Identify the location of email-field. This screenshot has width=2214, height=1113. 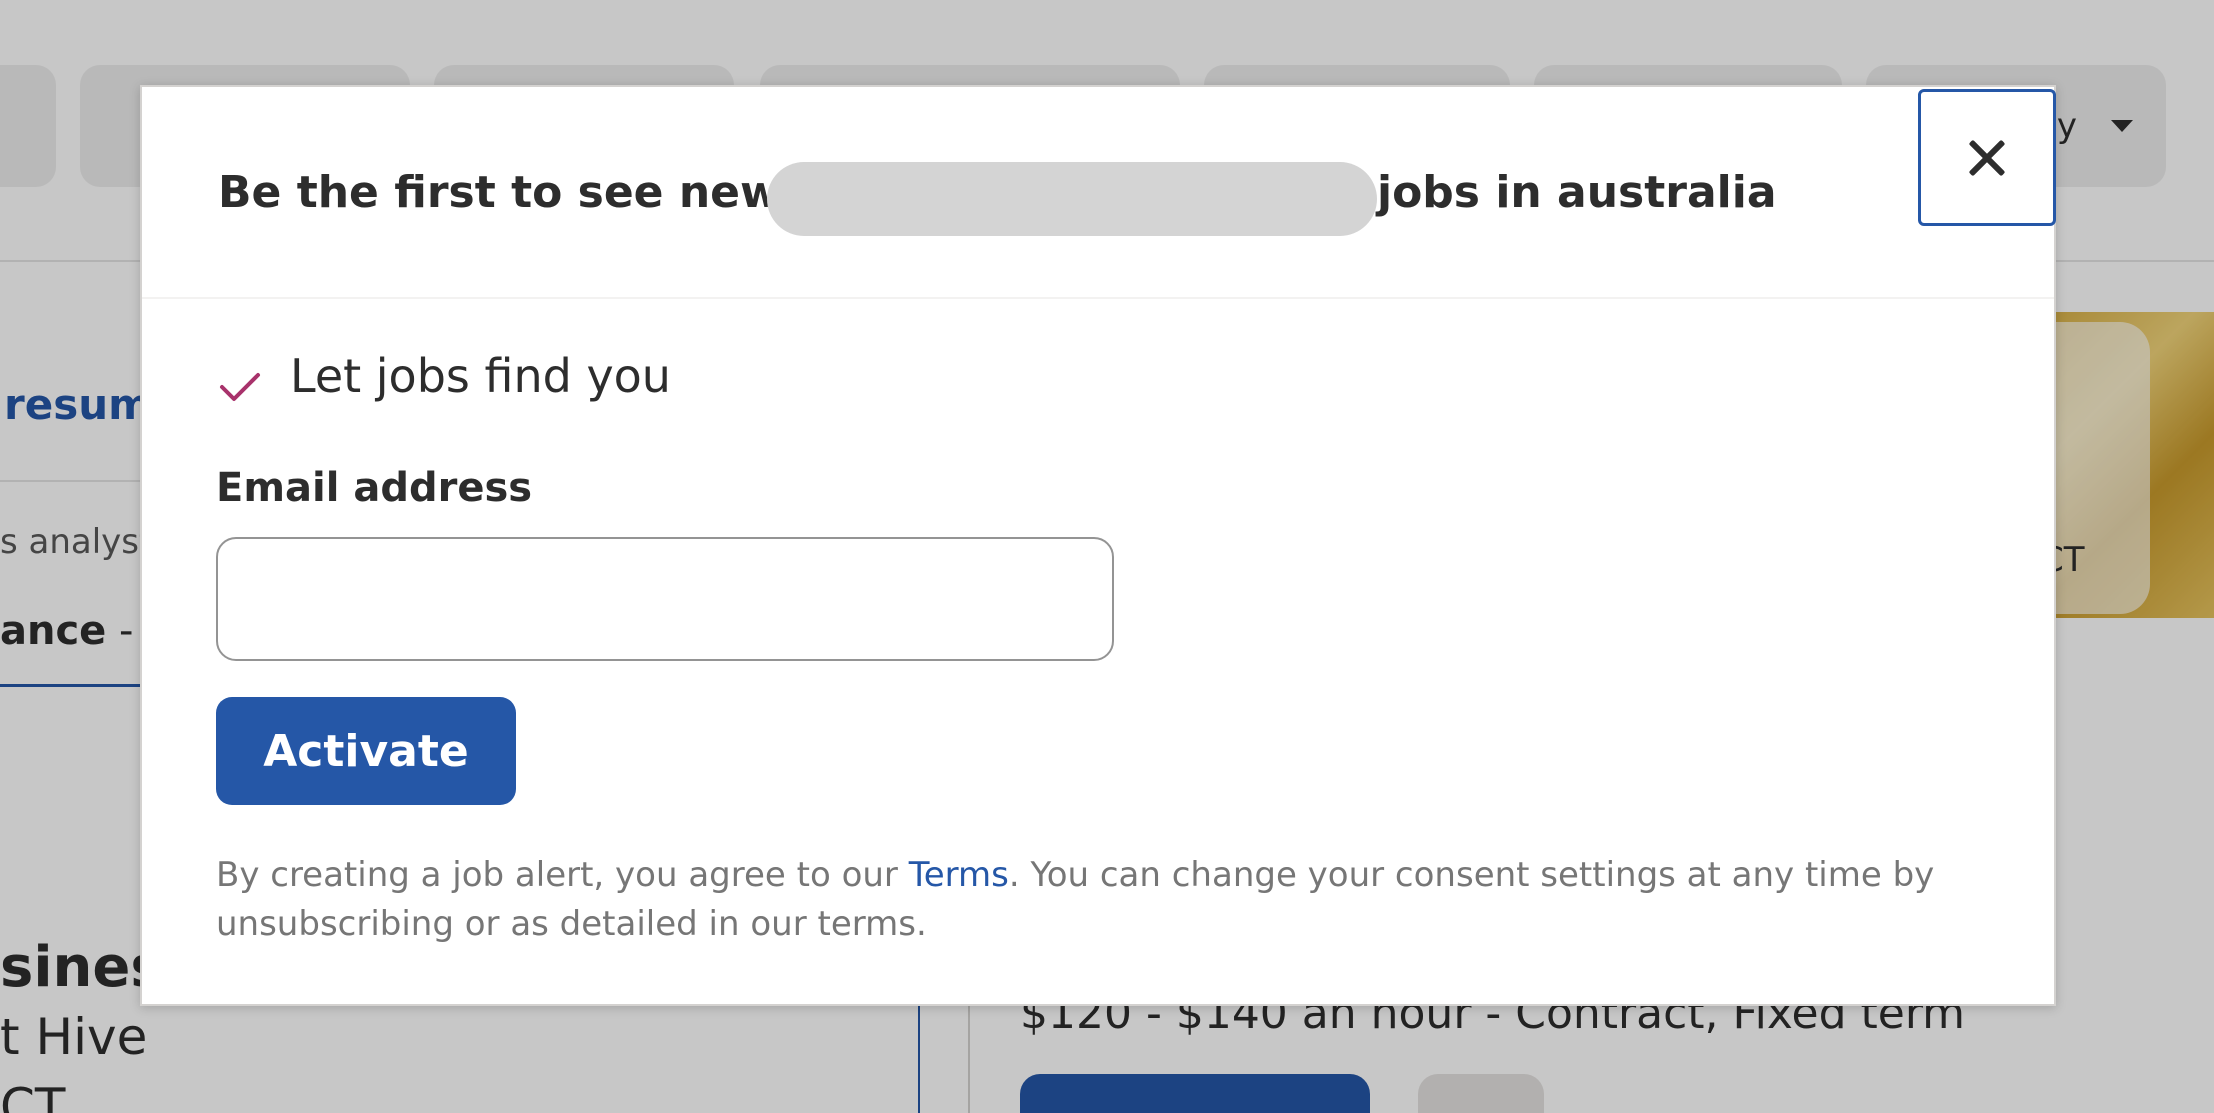
(665, 599).